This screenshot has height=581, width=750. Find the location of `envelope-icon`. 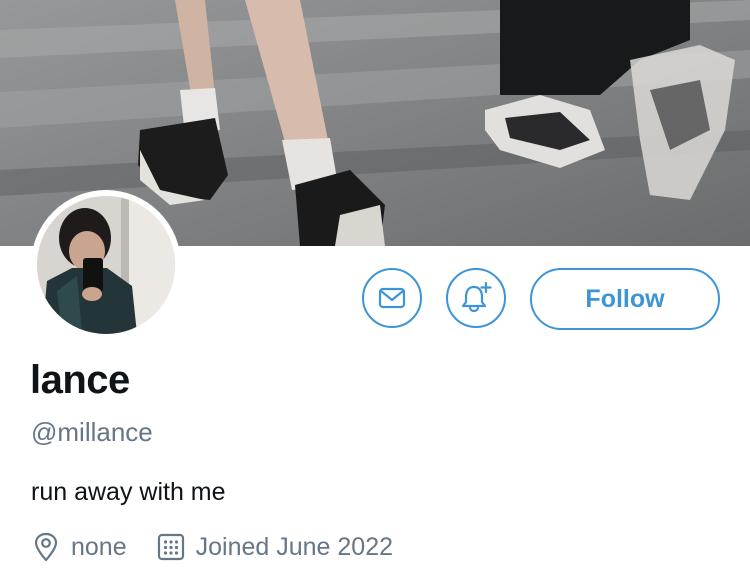

envelope-icon is located at coordinates (392, 298).